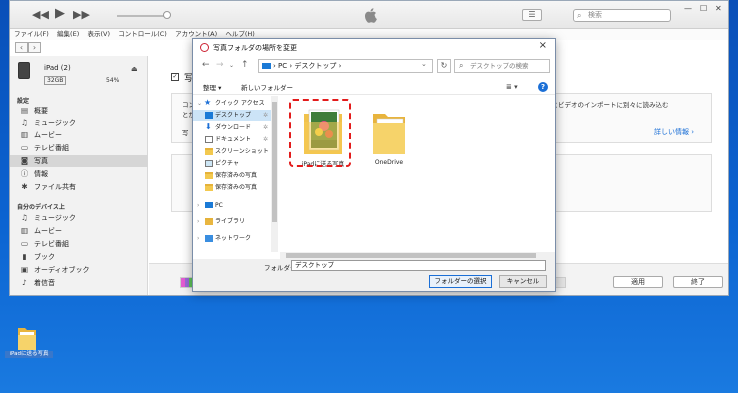  I want to click on dialog-toolbar: 整理 ▾ 新しいフォルダー ≣ ▾ ?, so click(374, 87).